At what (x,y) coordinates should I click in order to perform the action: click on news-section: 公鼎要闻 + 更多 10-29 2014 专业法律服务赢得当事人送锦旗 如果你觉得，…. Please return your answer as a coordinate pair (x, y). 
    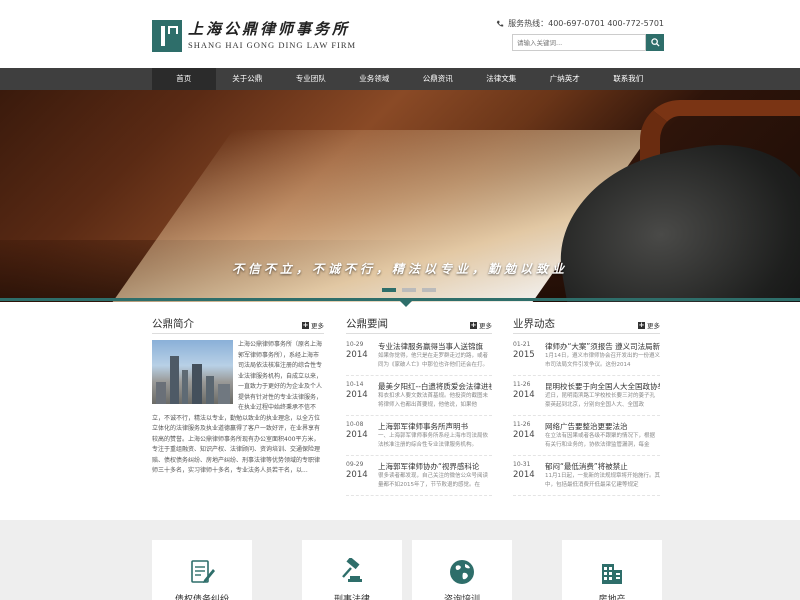
    Looking at the image, I should click on (419, 406).